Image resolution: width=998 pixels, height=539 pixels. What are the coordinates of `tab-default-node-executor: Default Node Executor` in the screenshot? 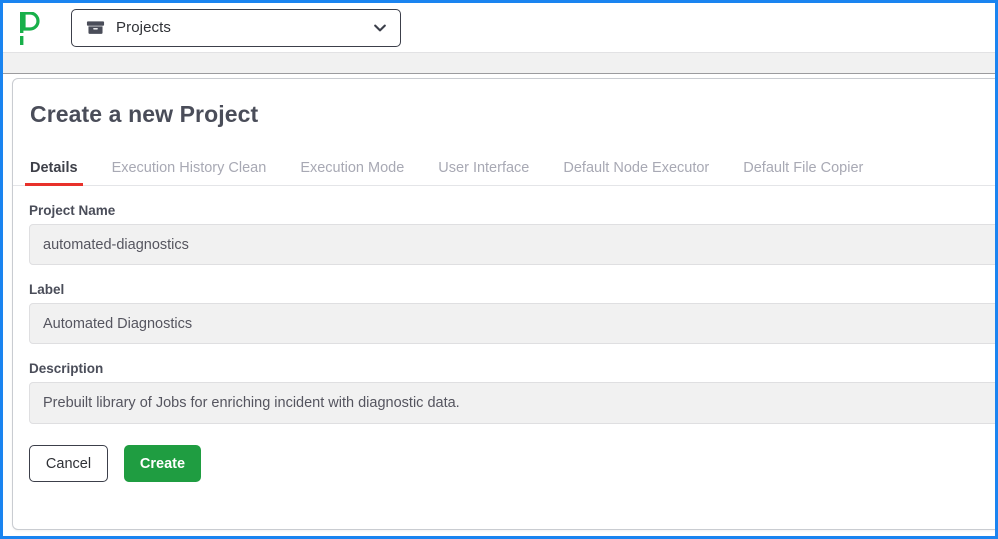 It's located at (636, 172).